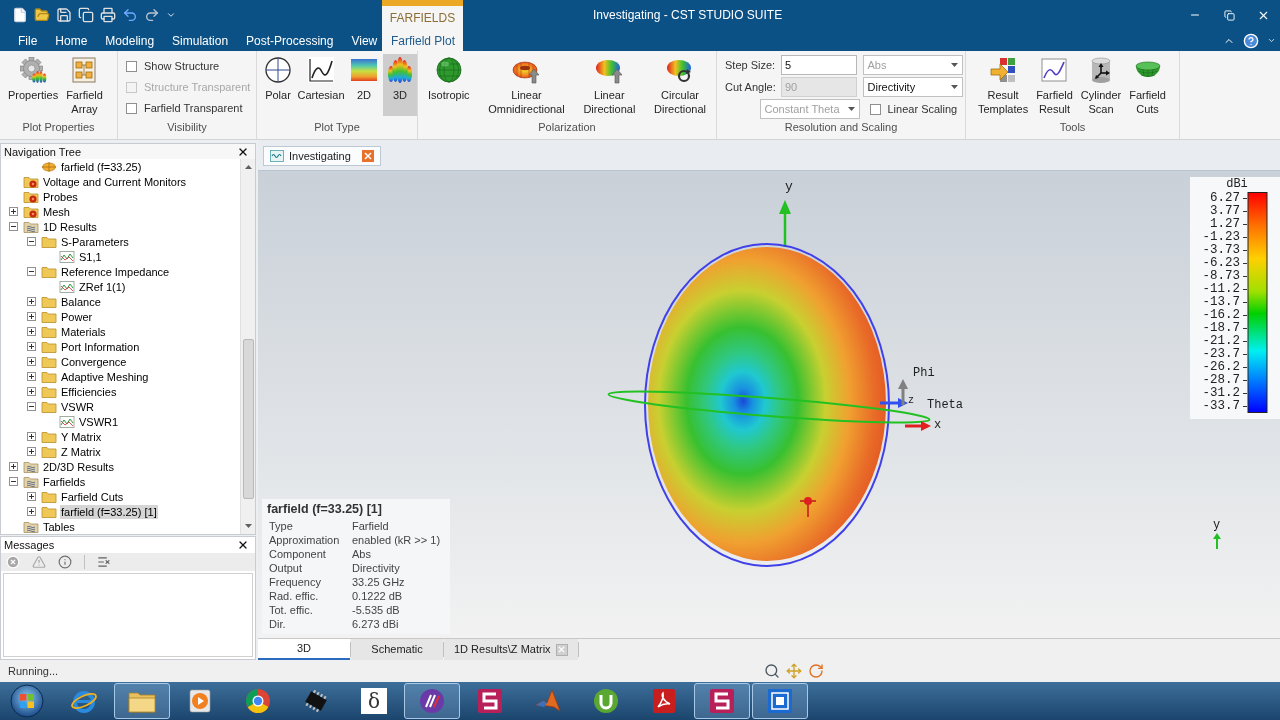  Describe the element at coordinates (64, 481) in the screenshot. I see `tree-item: Farfields` at that location.